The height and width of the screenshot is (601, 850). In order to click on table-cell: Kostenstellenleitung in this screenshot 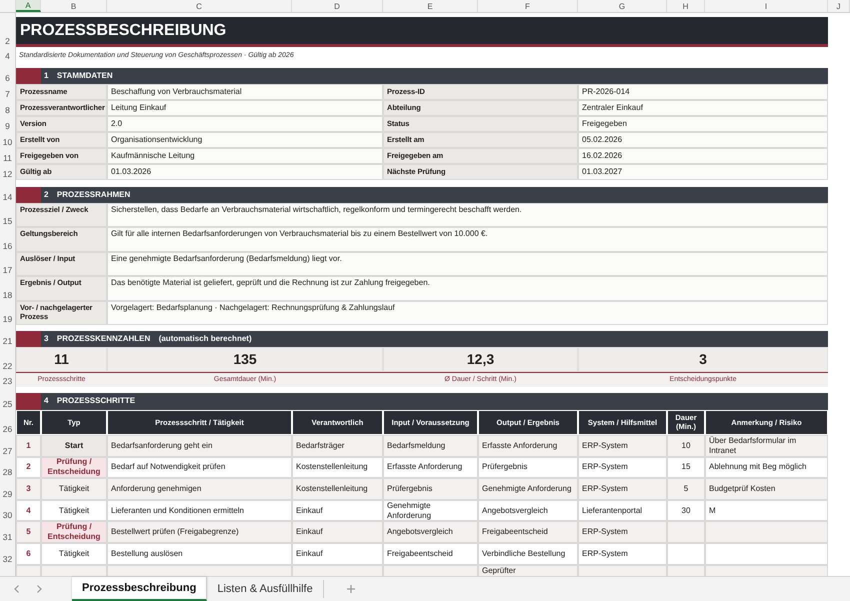, I will do `click(337, 489)`.